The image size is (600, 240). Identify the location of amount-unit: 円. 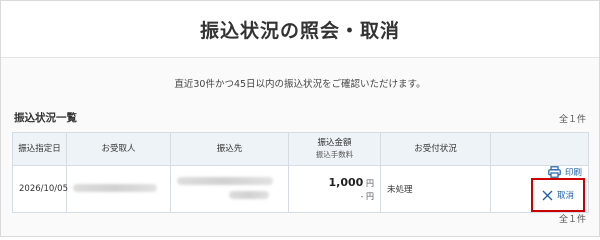
(370, 183).